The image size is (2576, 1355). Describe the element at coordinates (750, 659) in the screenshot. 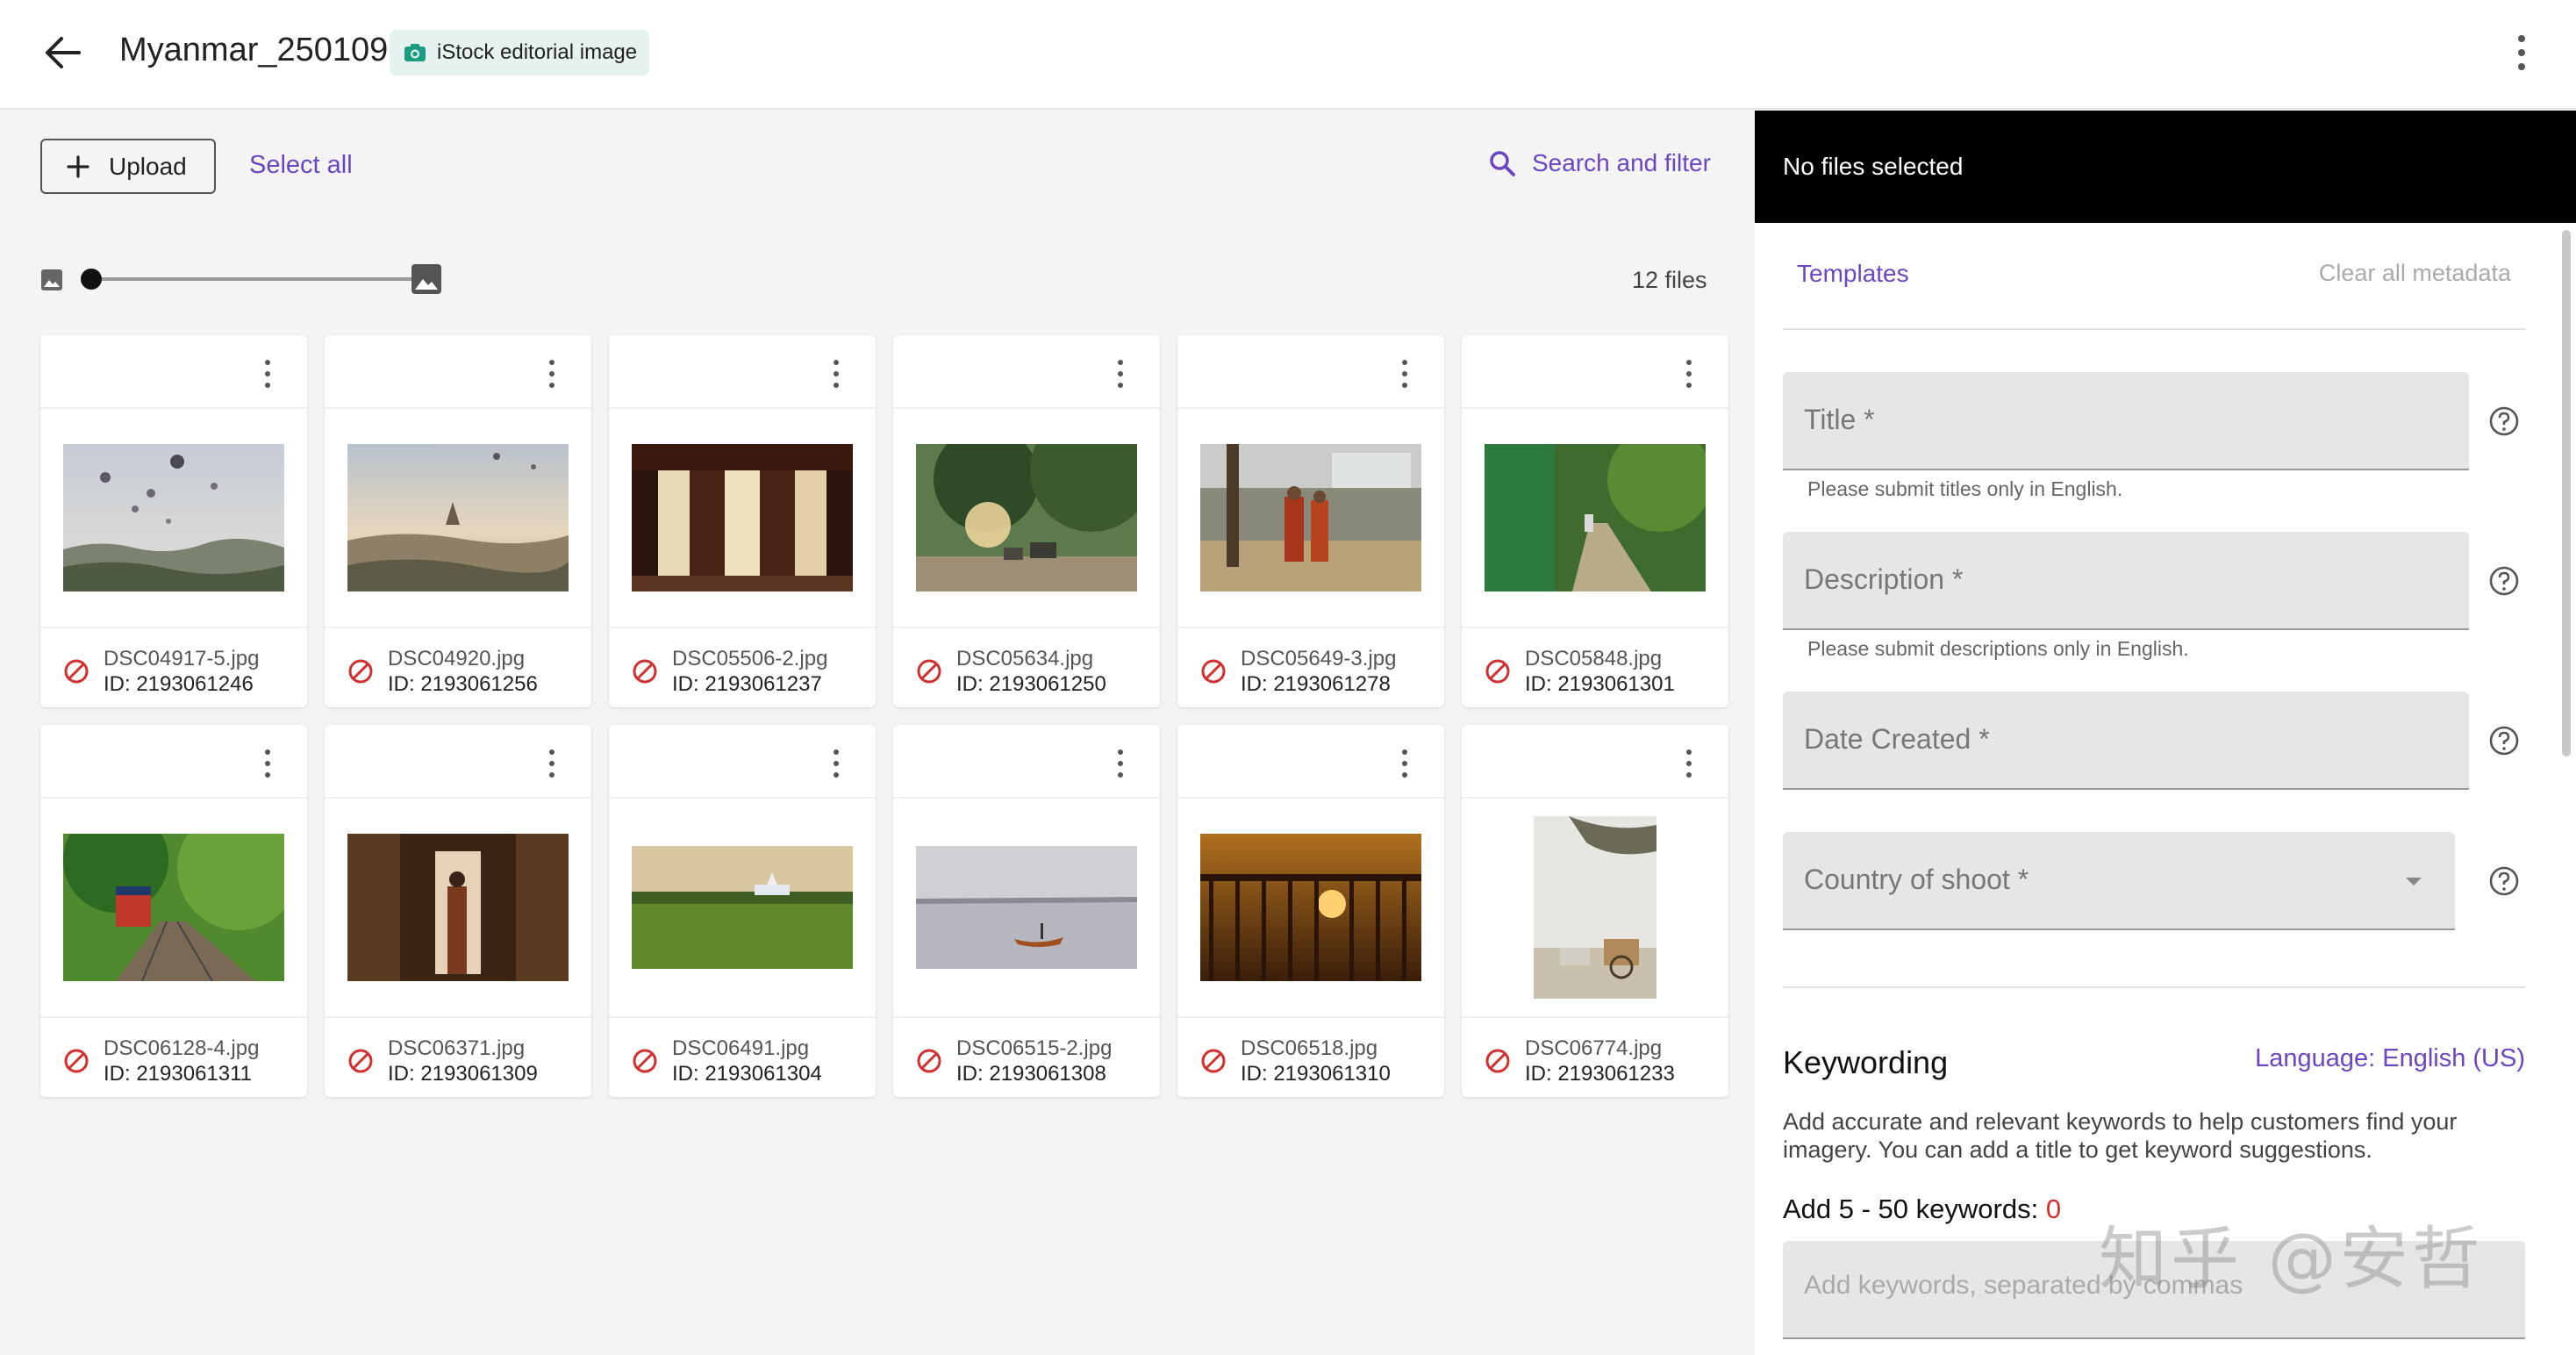

I see `file-name: DSC05506-2.jpg` at that location.